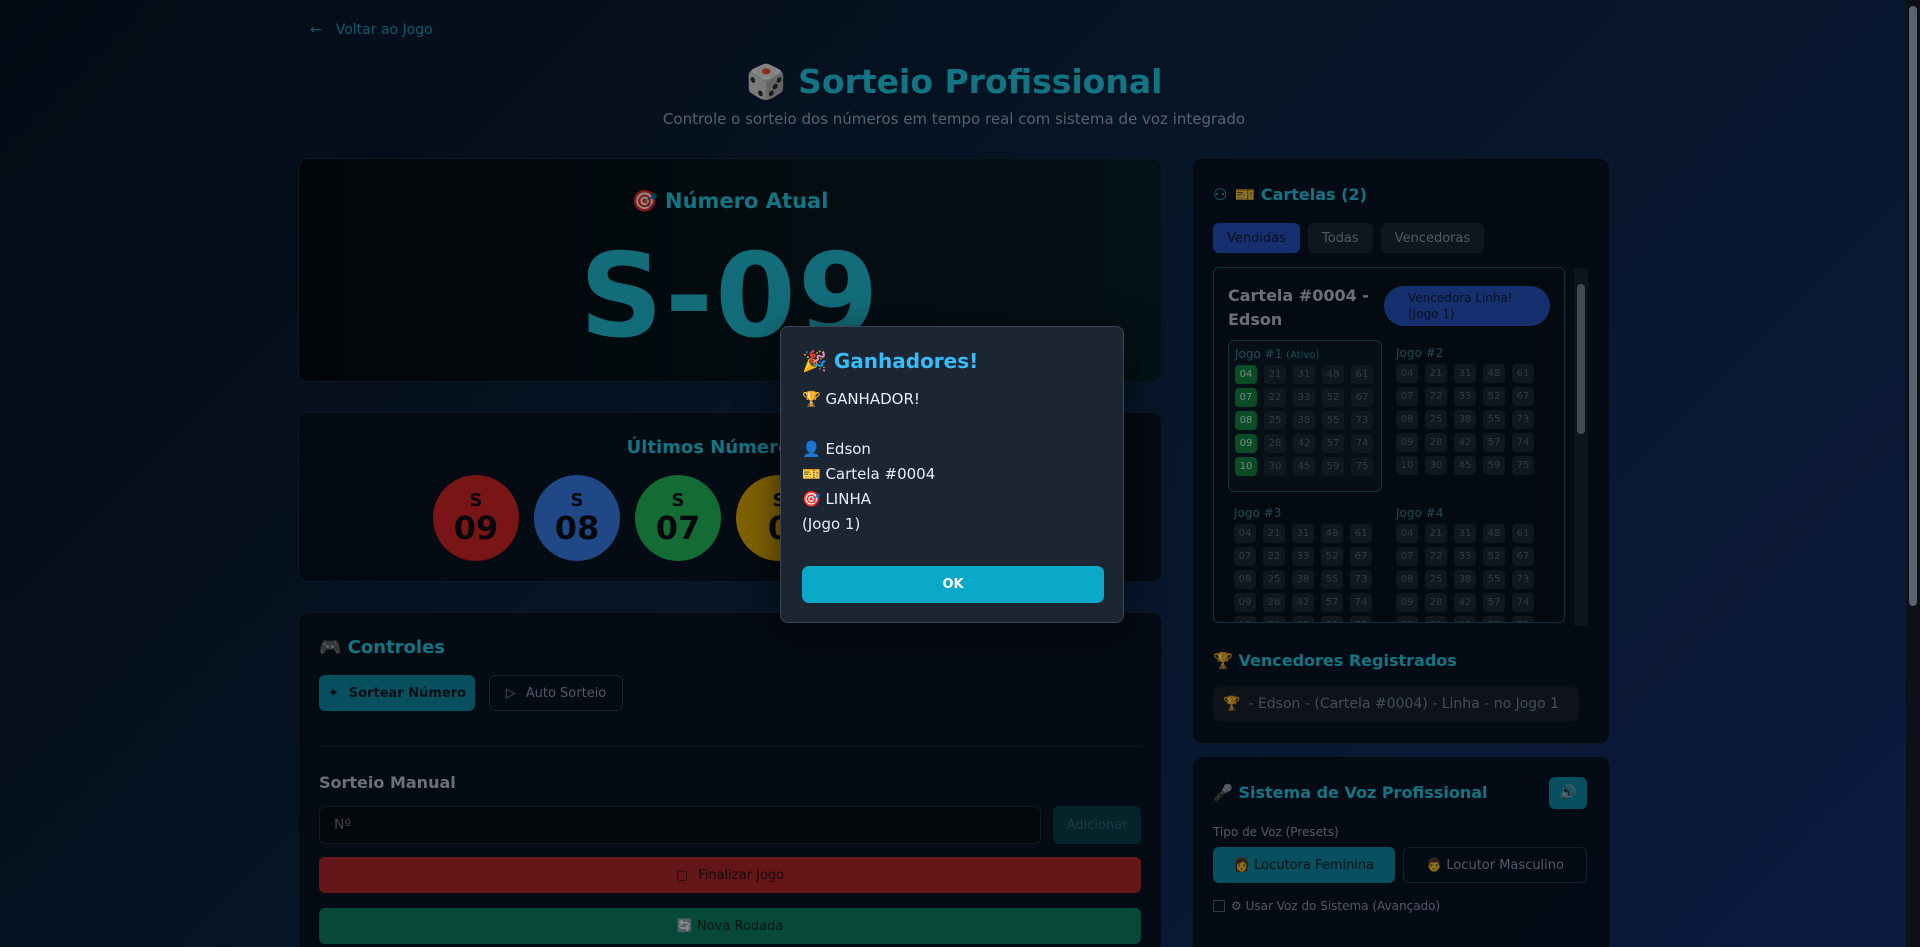  I want to click on card-title-line1: Cartela #0004 -, so click(1298, 295).